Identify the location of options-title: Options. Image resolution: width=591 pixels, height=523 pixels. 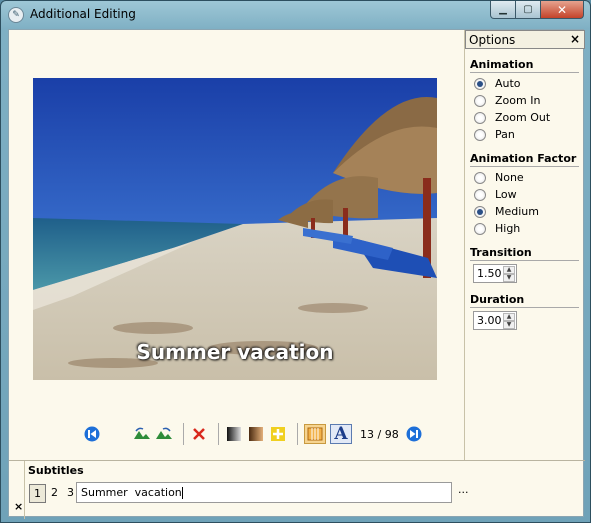
(492, 40).